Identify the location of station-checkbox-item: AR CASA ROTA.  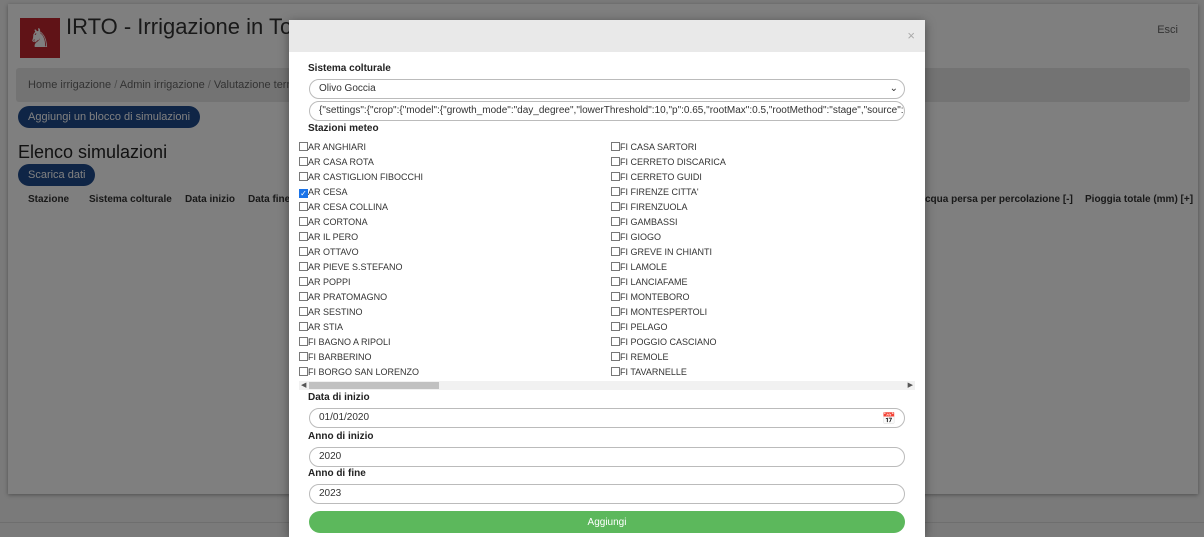
(361, 162).